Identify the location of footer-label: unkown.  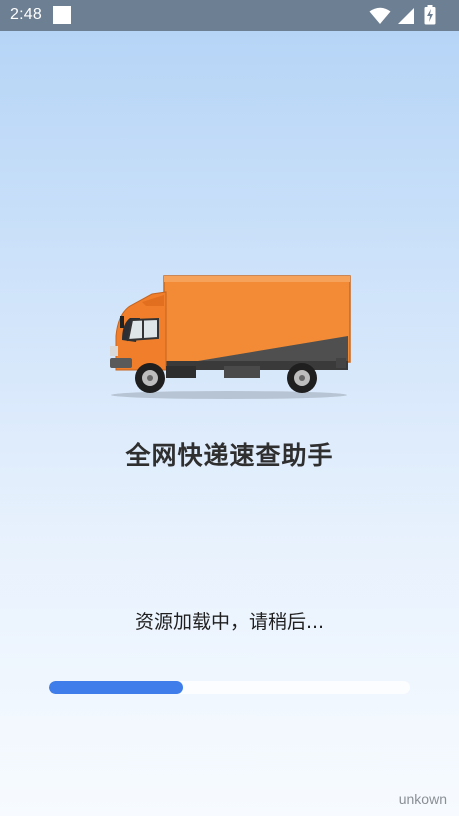
(422, 799).